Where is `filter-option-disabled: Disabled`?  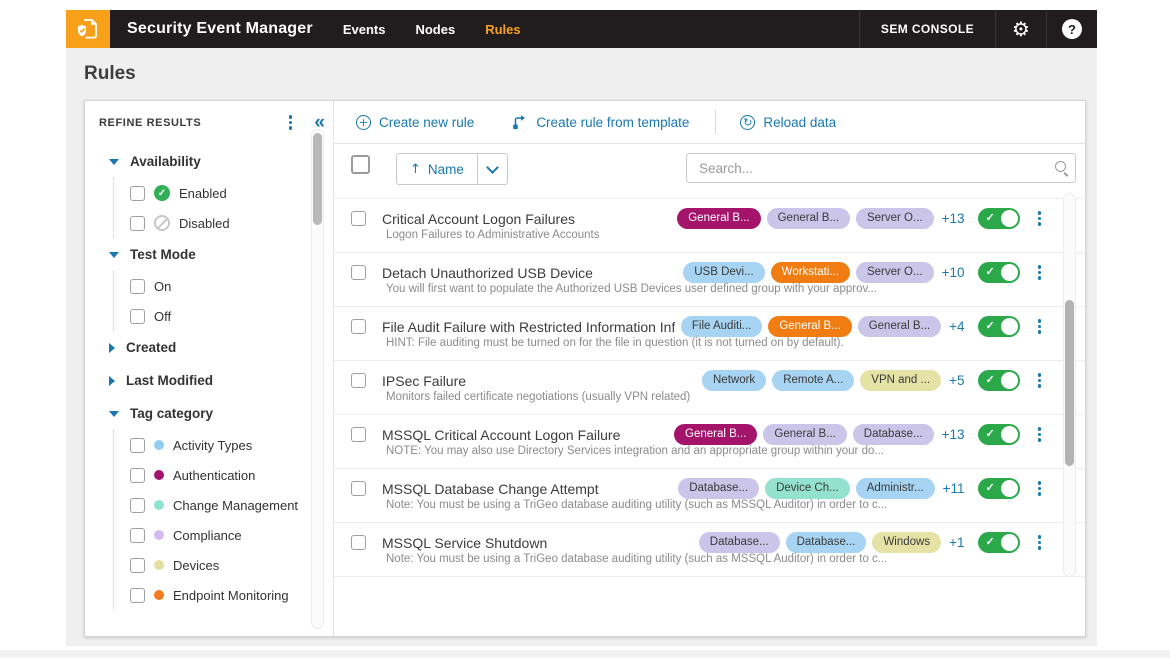 filter-option-disabled: Disabled is located at coordinates (212, 223).